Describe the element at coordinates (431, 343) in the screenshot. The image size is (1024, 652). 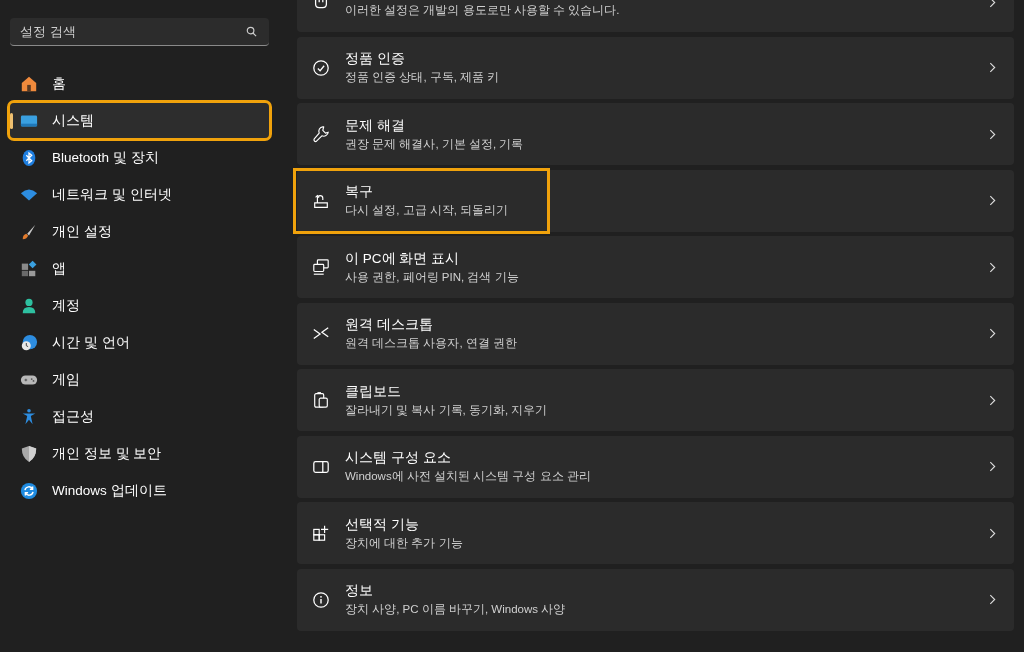
I see `card-subtitle: 원격 데스크톱 사용자, 연결 권한` at that location.